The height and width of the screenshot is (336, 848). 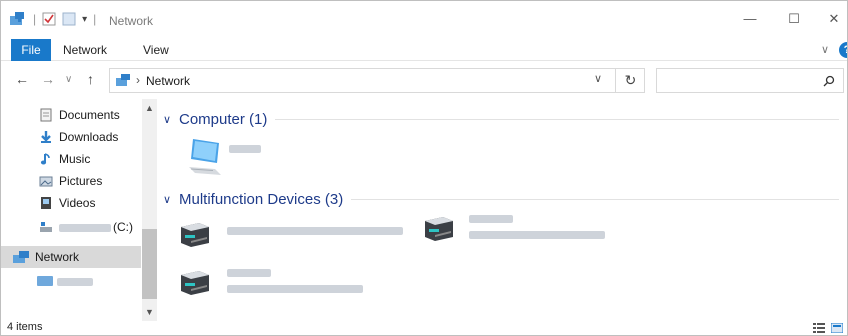 What do you see at coordinates (77, 203) in the screenshot?
I see `nav-item-label: Videos` at bounding box center [77, 203].